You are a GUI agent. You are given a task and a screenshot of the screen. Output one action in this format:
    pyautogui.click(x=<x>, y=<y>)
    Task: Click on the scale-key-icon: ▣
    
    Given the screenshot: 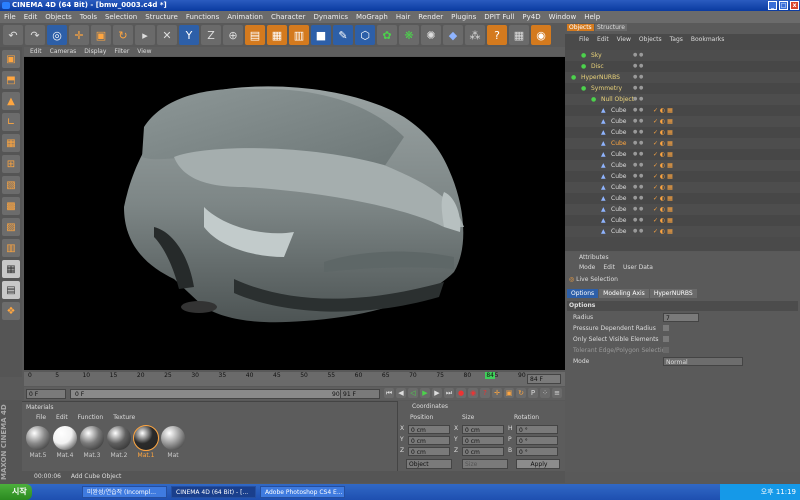 What is the action you would take?
    pyautogui.click(x=509, y=393)
    